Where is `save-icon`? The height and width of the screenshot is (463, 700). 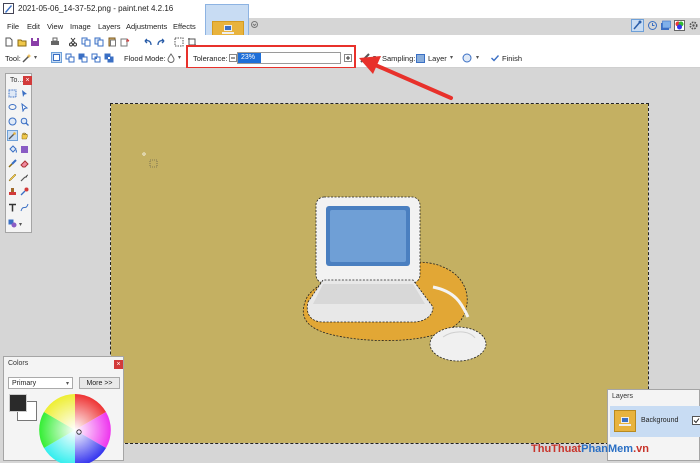 save-icon is located at coordinates (35, 42).